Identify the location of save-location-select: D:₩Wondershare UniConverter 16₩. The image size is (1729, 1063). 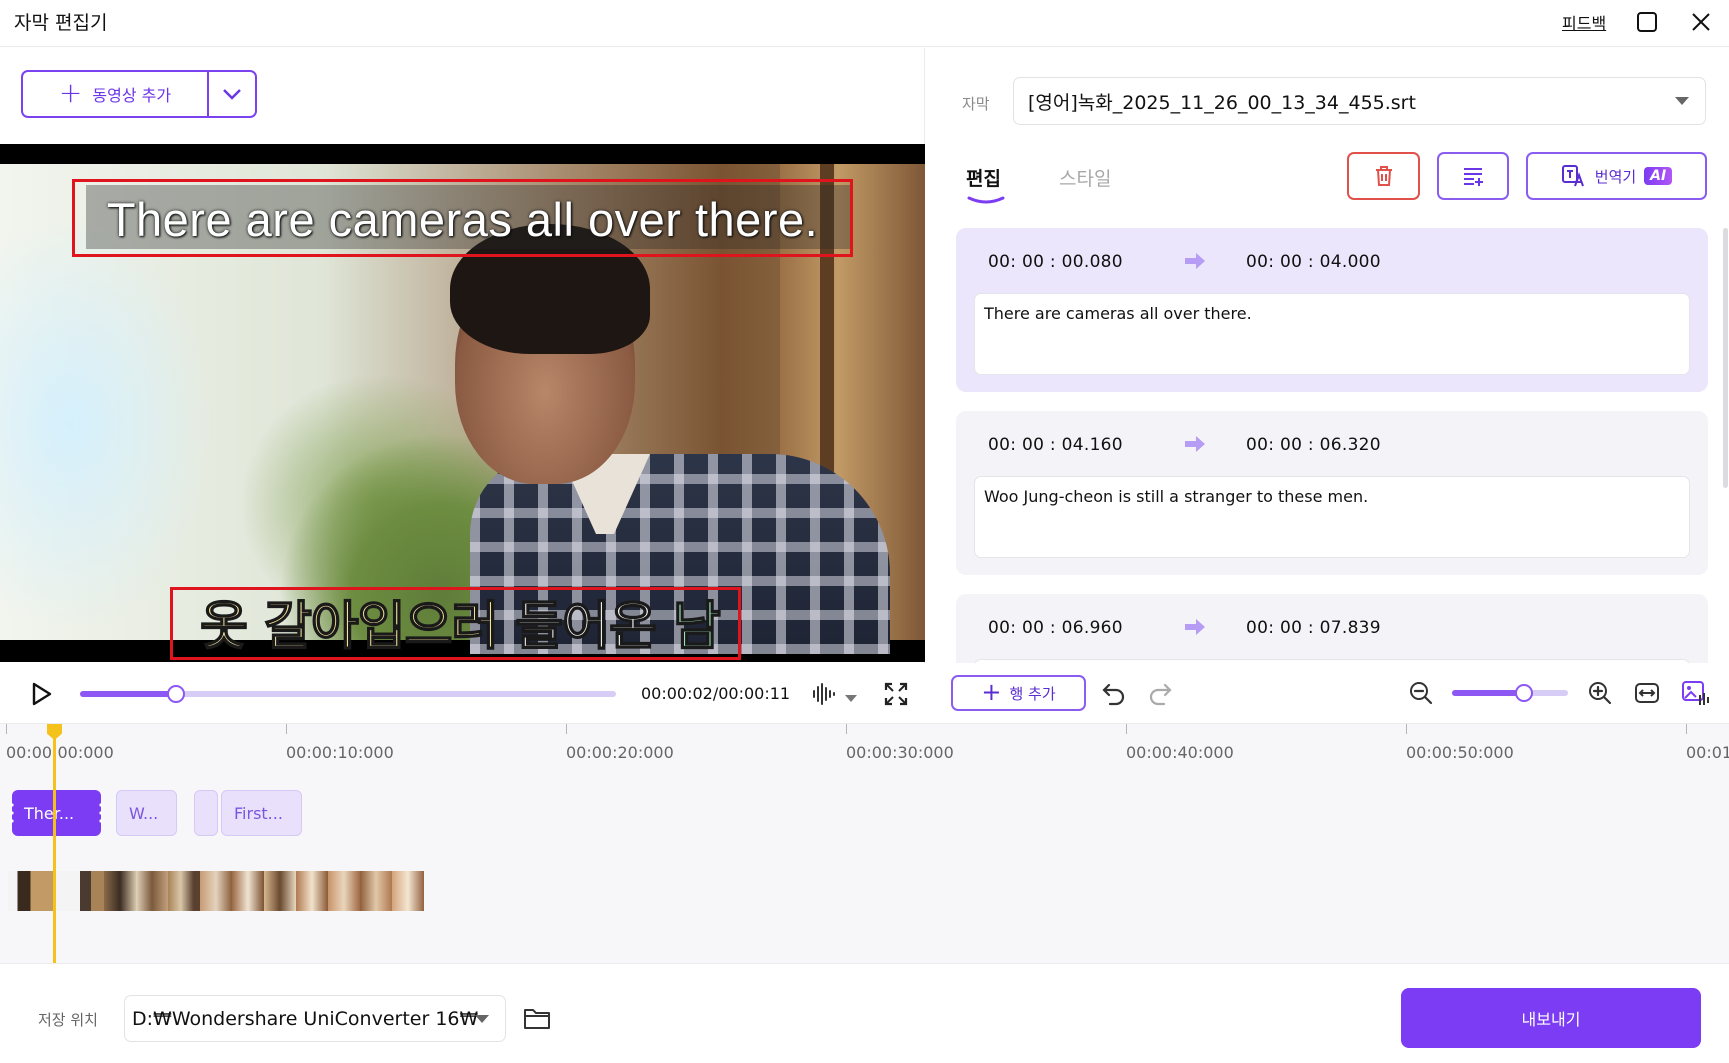
(315, 1018).